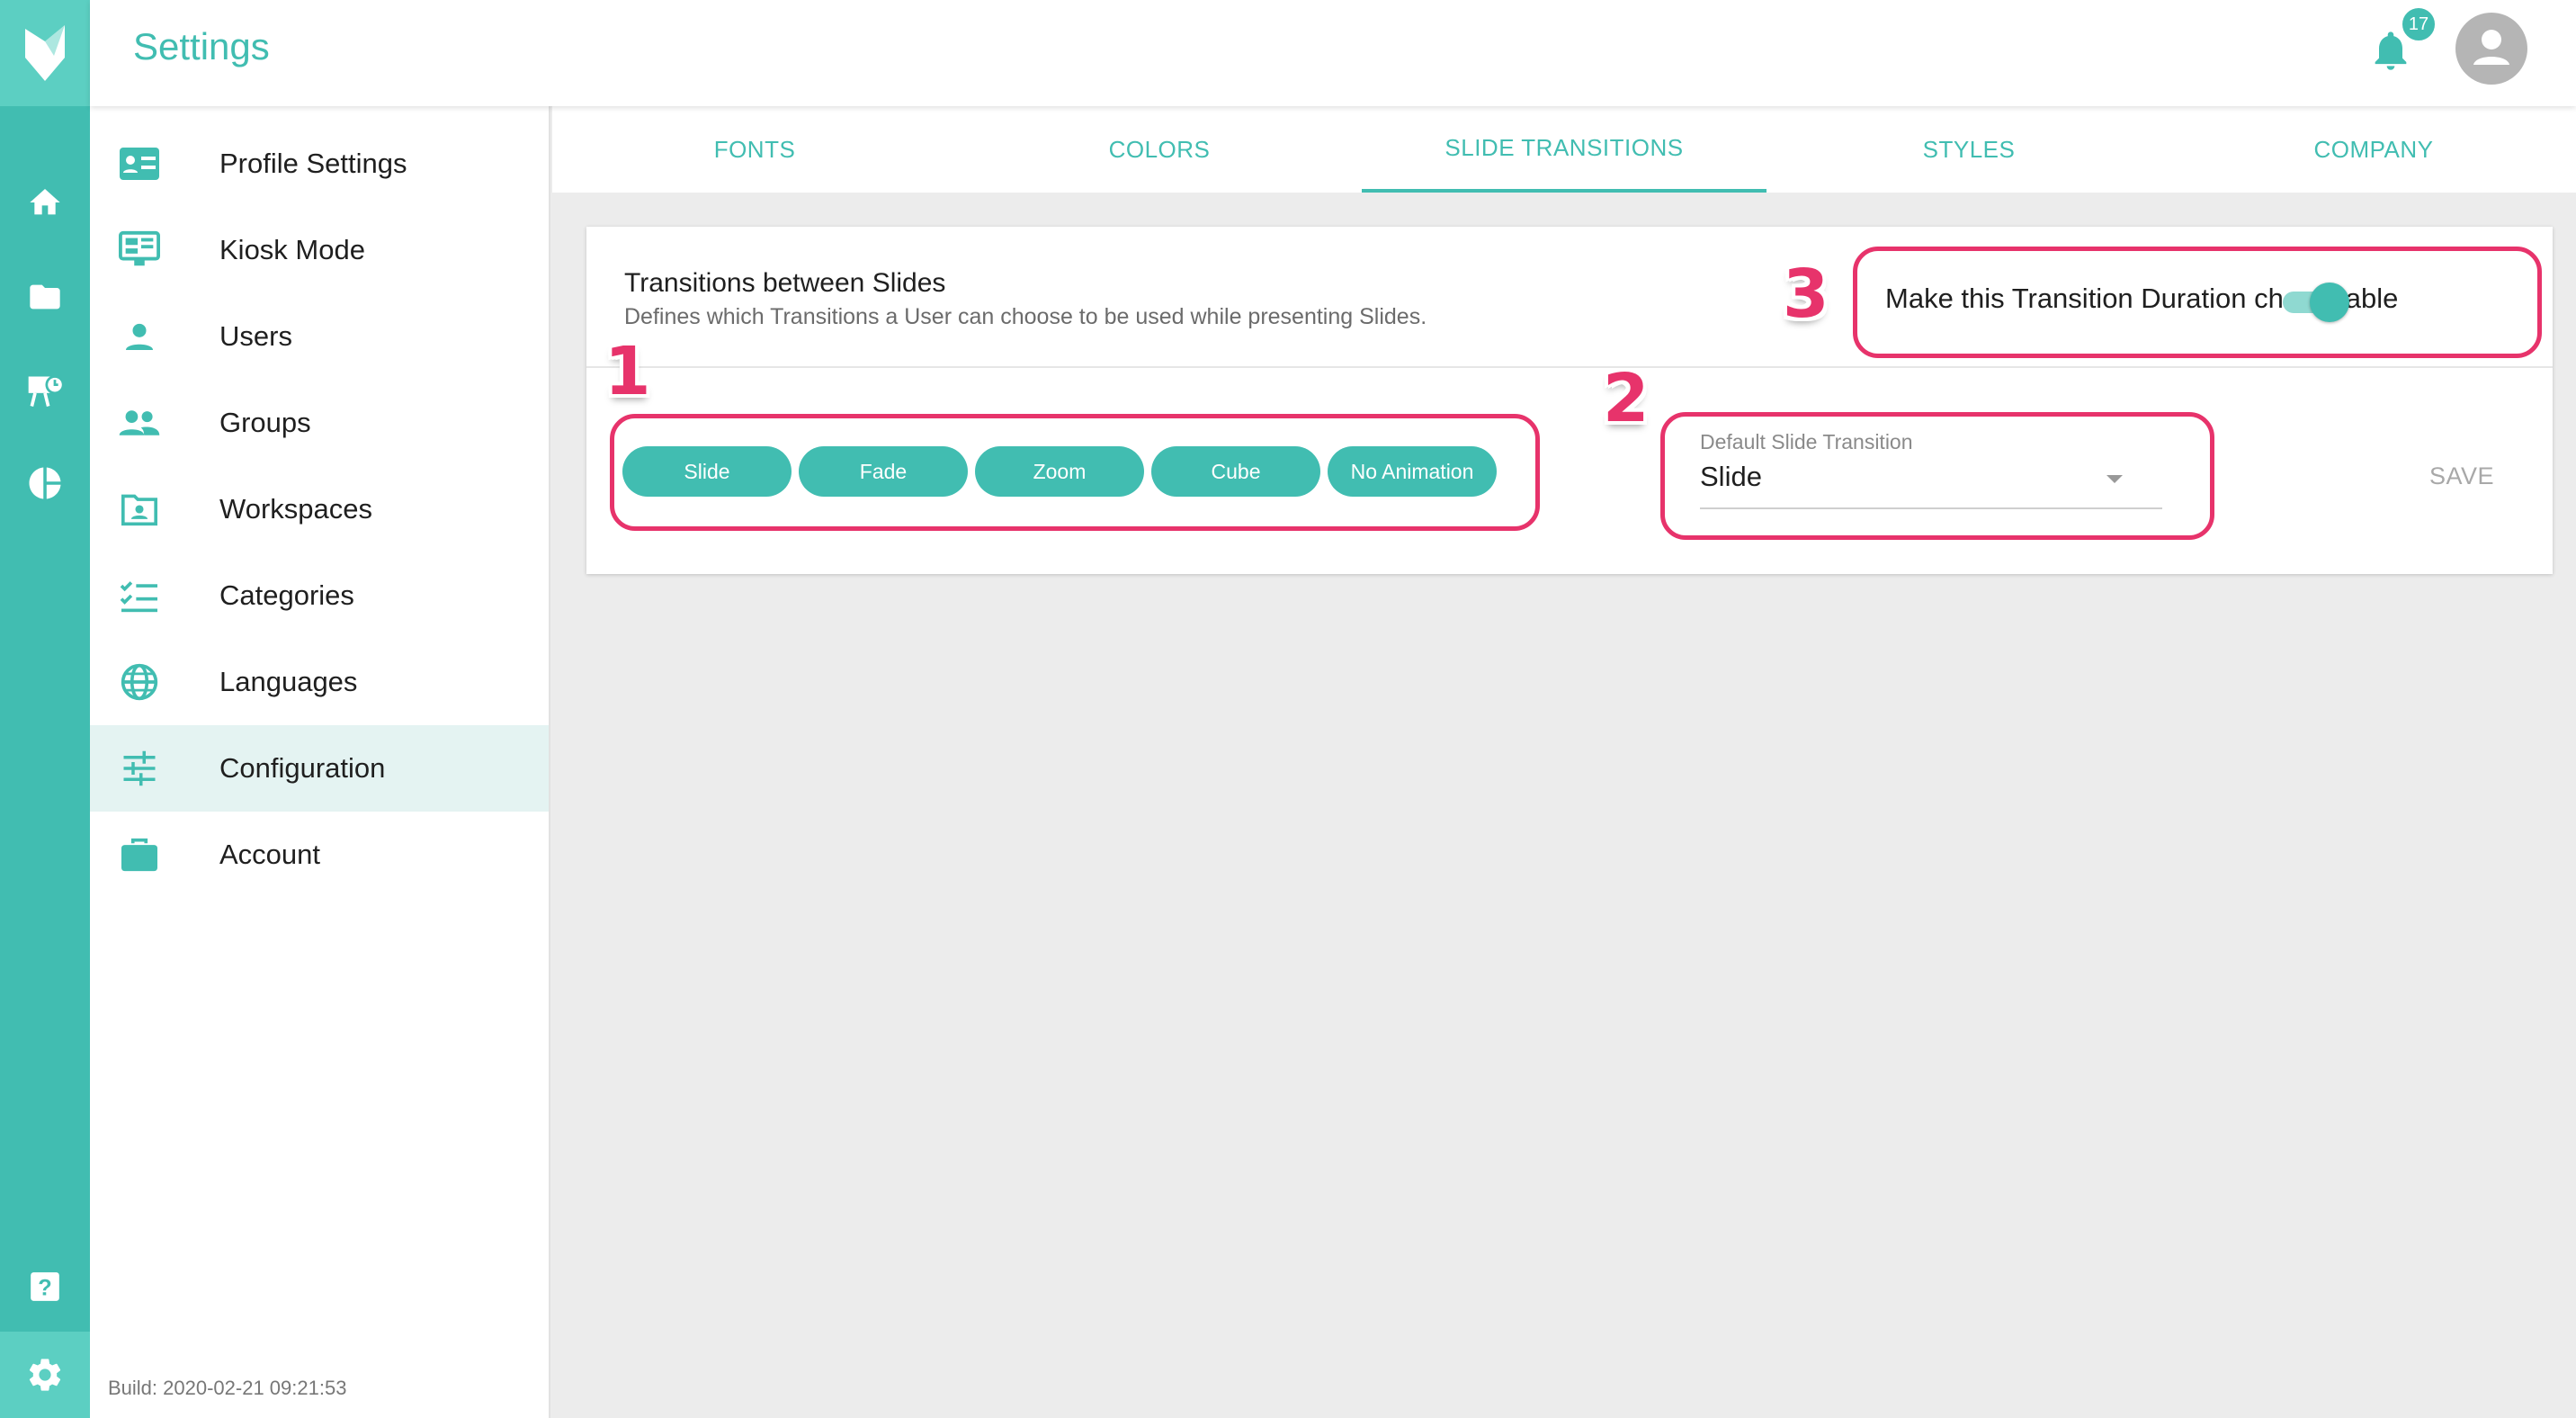 The height and width of the screenshot is (1418, 2576). Describe the element at coordinates (139, 422) in the screenshot. I see `group-icon` at that location.